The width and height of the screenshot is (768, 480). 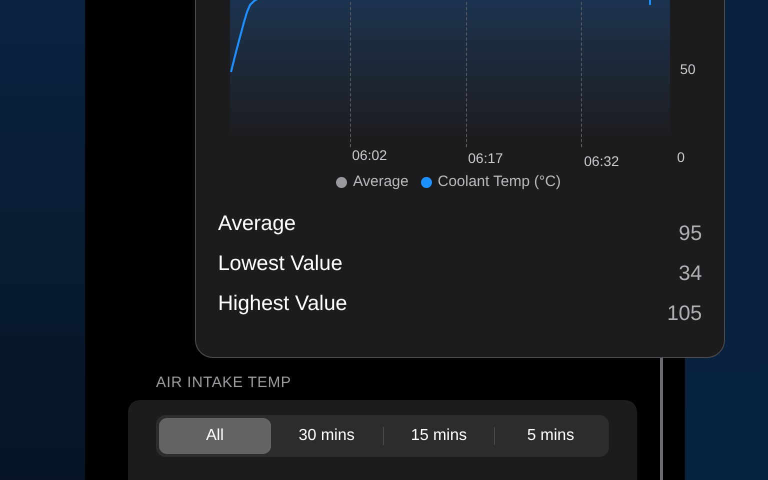 What do you see at coordinates (550, 436) in the screenshot?
I see `time-range-tab: 5 mins` at bounding box center [550, 436].